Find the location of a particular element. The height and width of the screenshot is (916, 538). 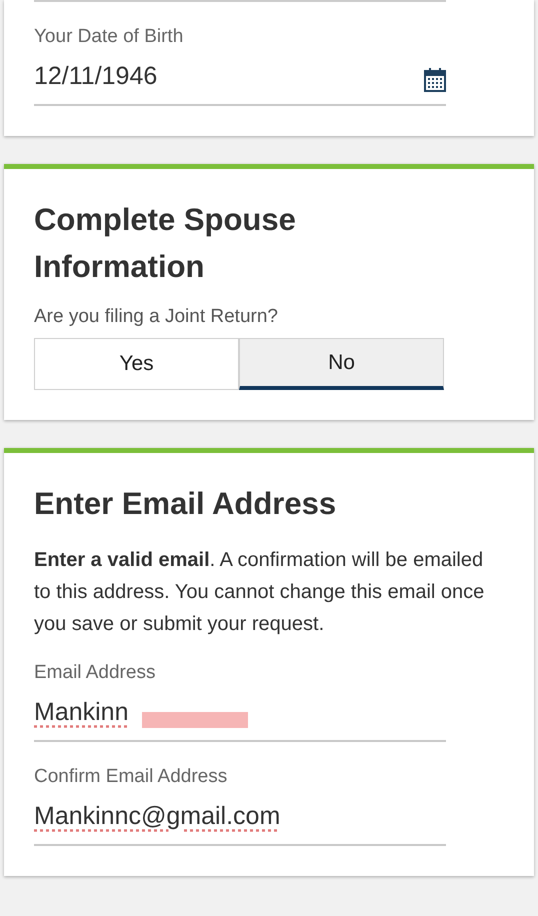

date-field: 12/11/1946 is located at coordinates (240, 84).